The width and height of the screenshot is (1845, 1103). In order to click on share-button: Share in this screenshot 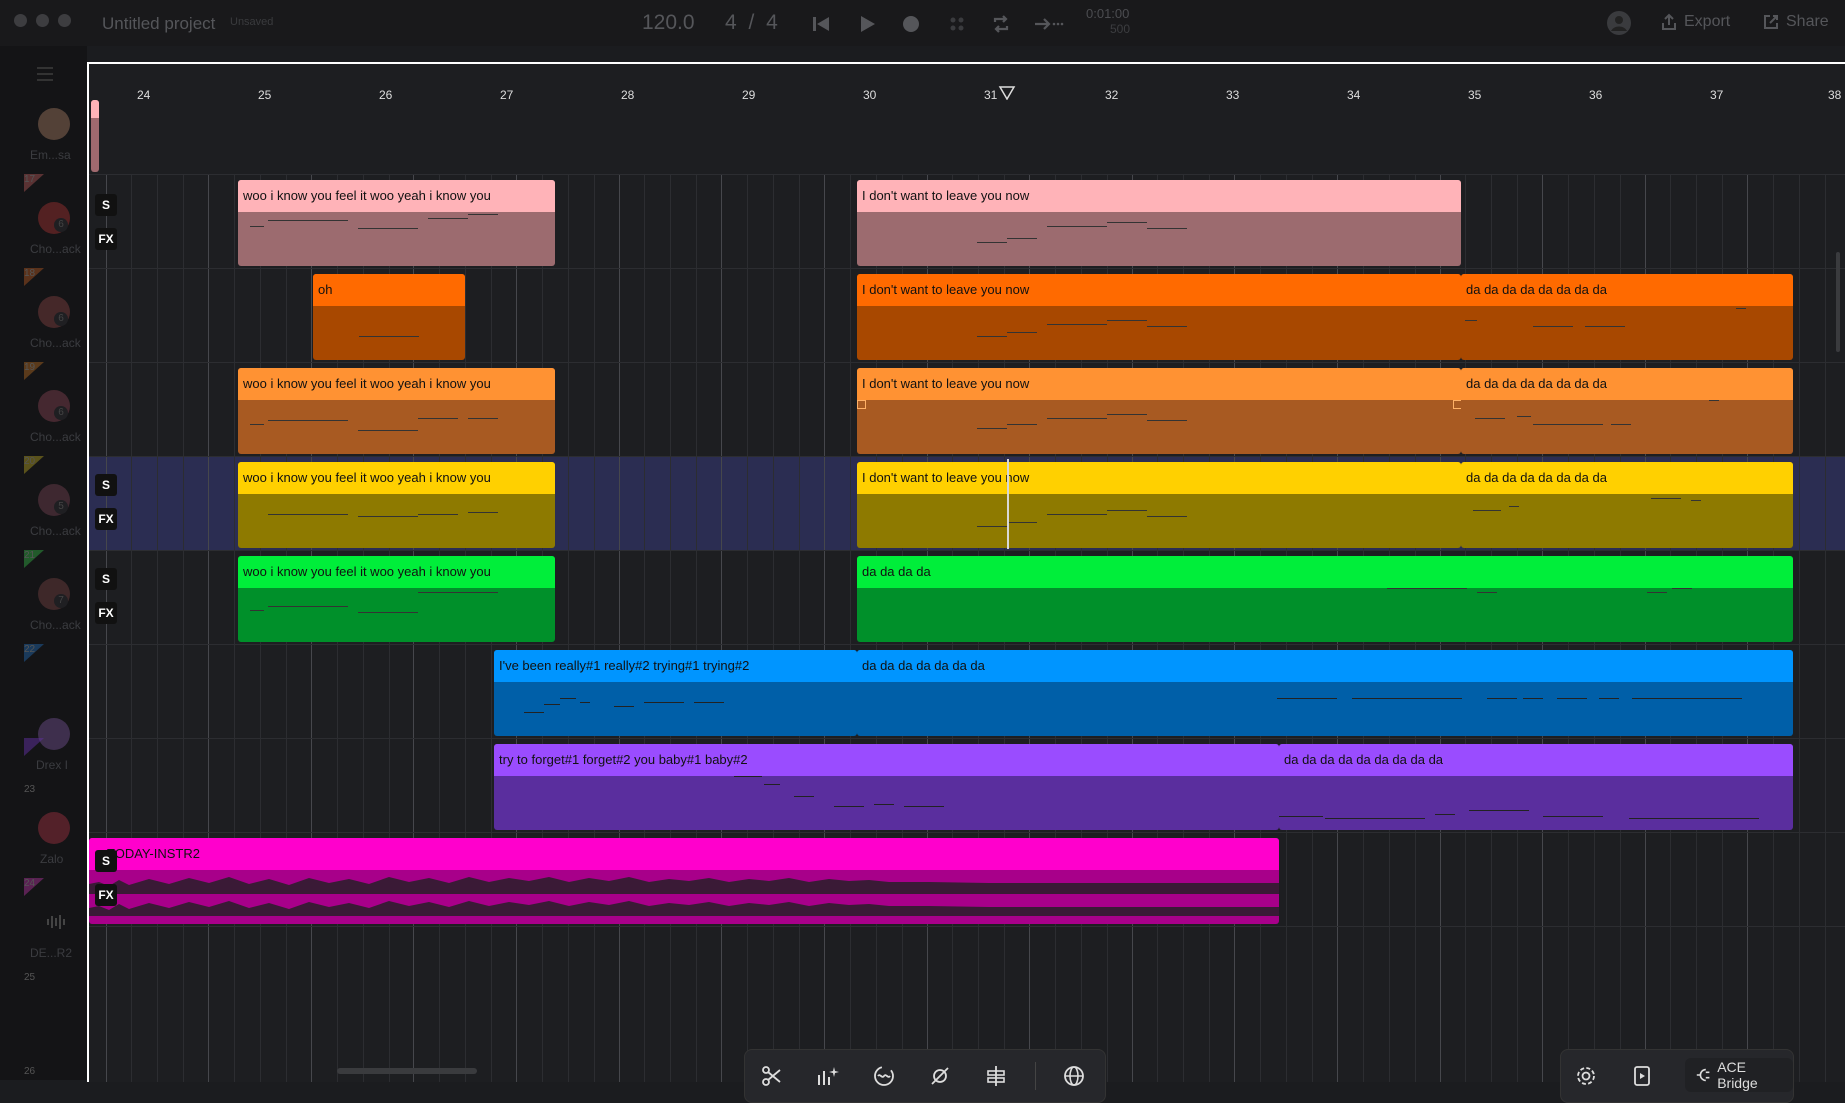, I will do `click(1795, 22)`.